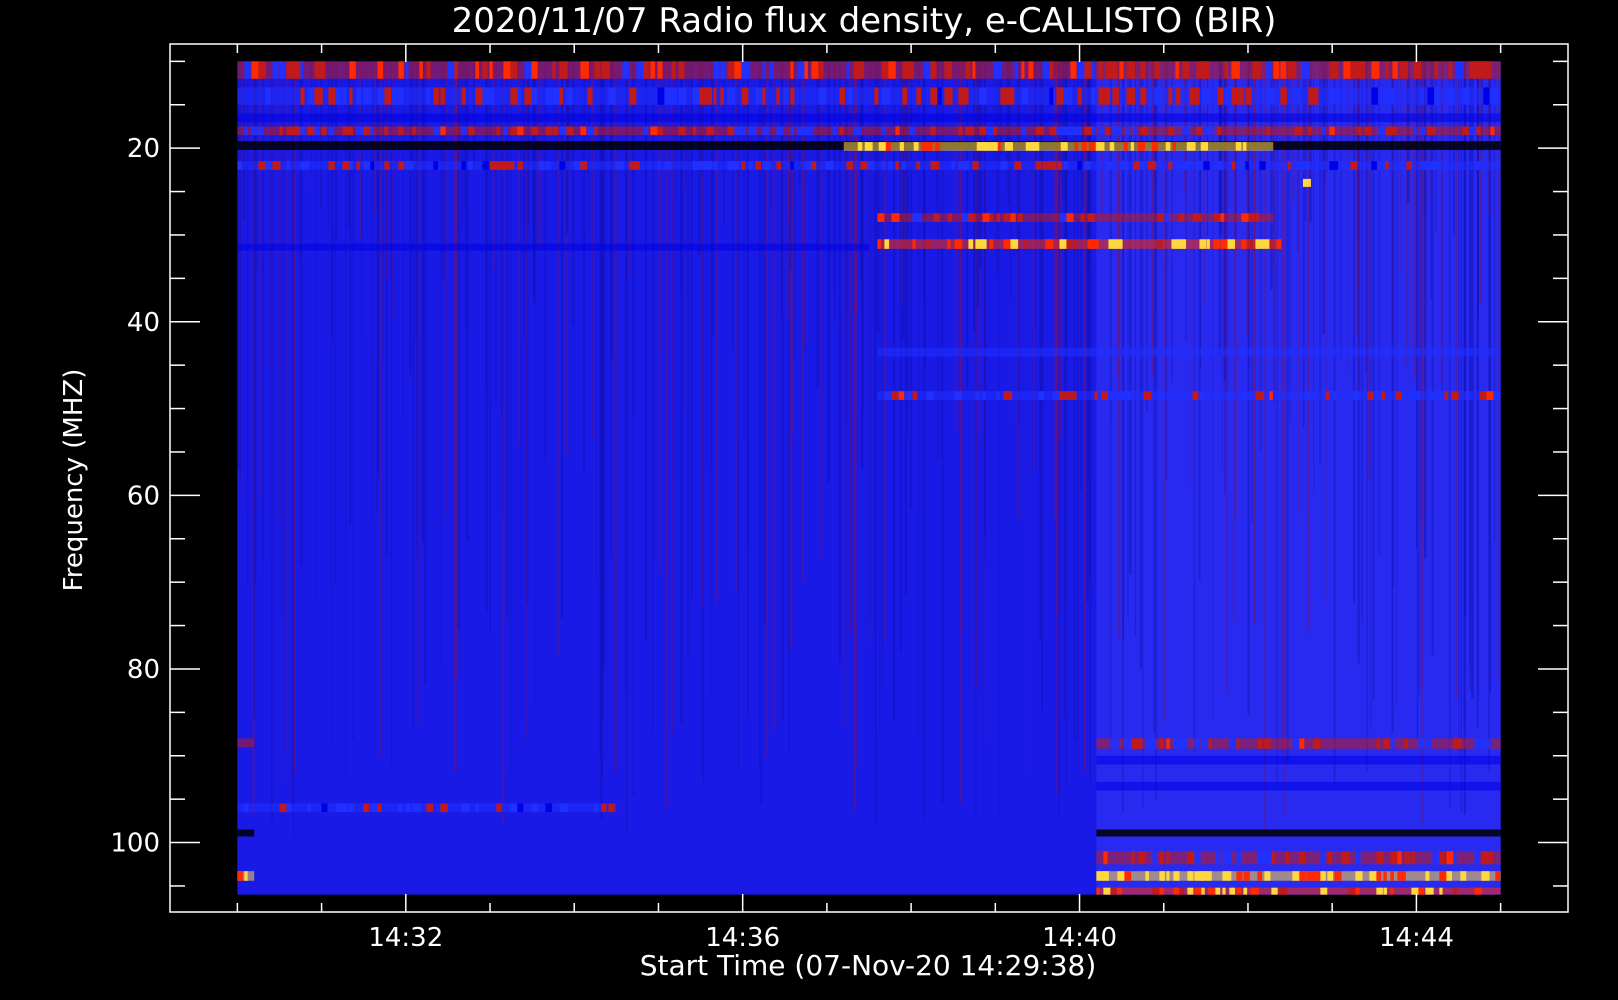 The width and height of the screenshot is (1618, 1000). What do you see at coordinates (1416, 938) in the screenshot?
I see `x-tick-label: 14:44` at bounding box center [1416, 938].